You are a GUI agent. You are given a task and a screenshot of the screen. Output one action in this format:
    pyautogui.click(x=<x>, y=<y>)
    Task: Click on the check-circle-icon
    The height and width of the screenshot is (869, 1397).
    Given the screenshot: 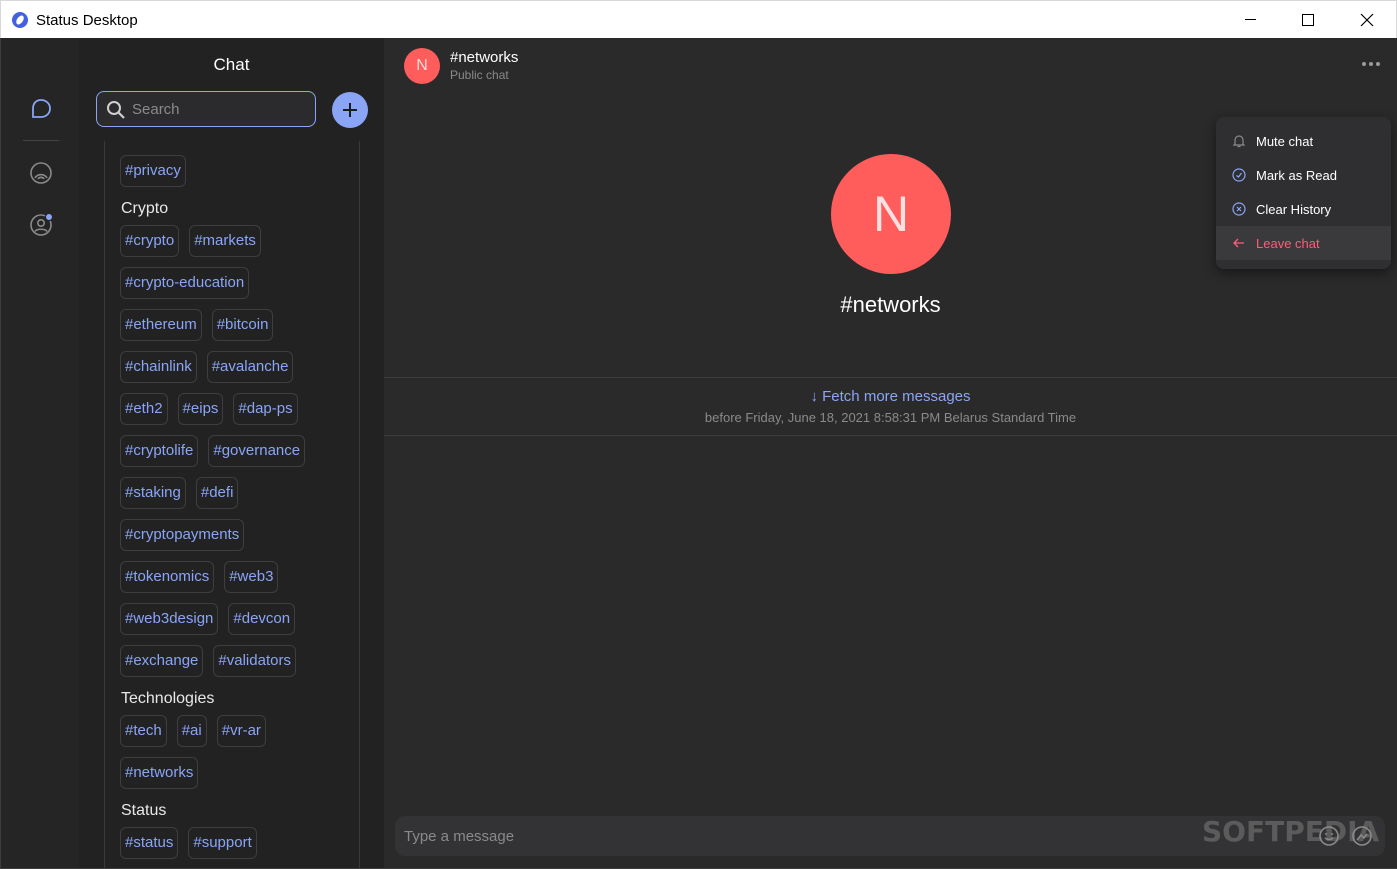 What is the action you would take?
    pyautogui.click(x=1239, y=175)
    